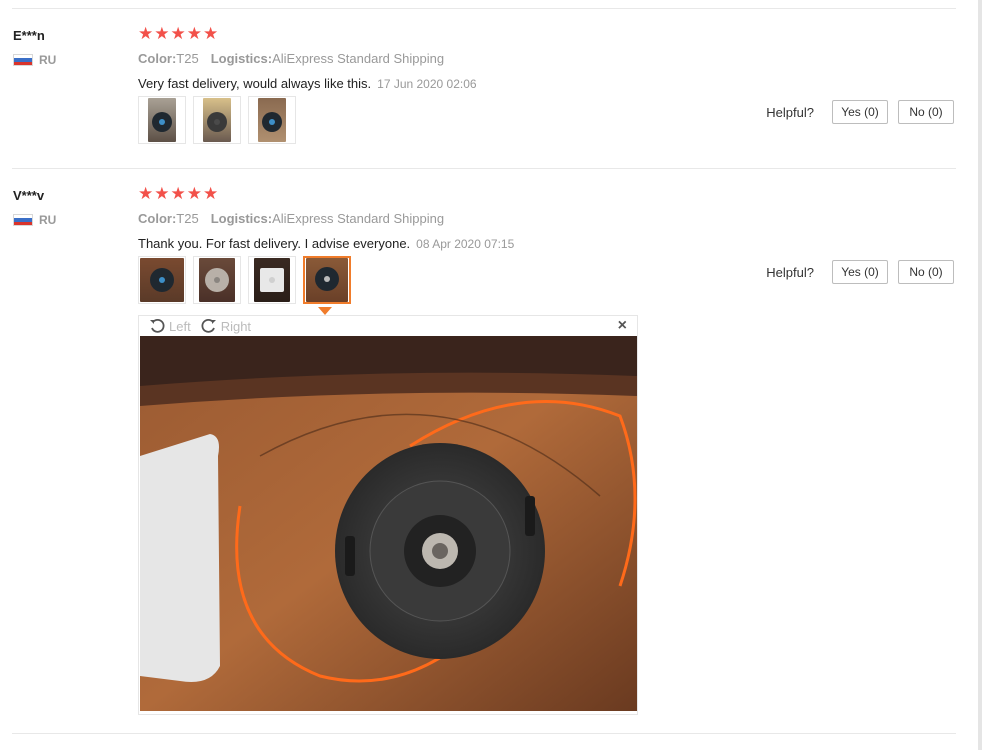 The height and width of the screenshot is (750, 982). What do you see at coordinates (29, 195) in the screenshot?
I see `reviewer-name: V***v` at bounding box center [29, 195].